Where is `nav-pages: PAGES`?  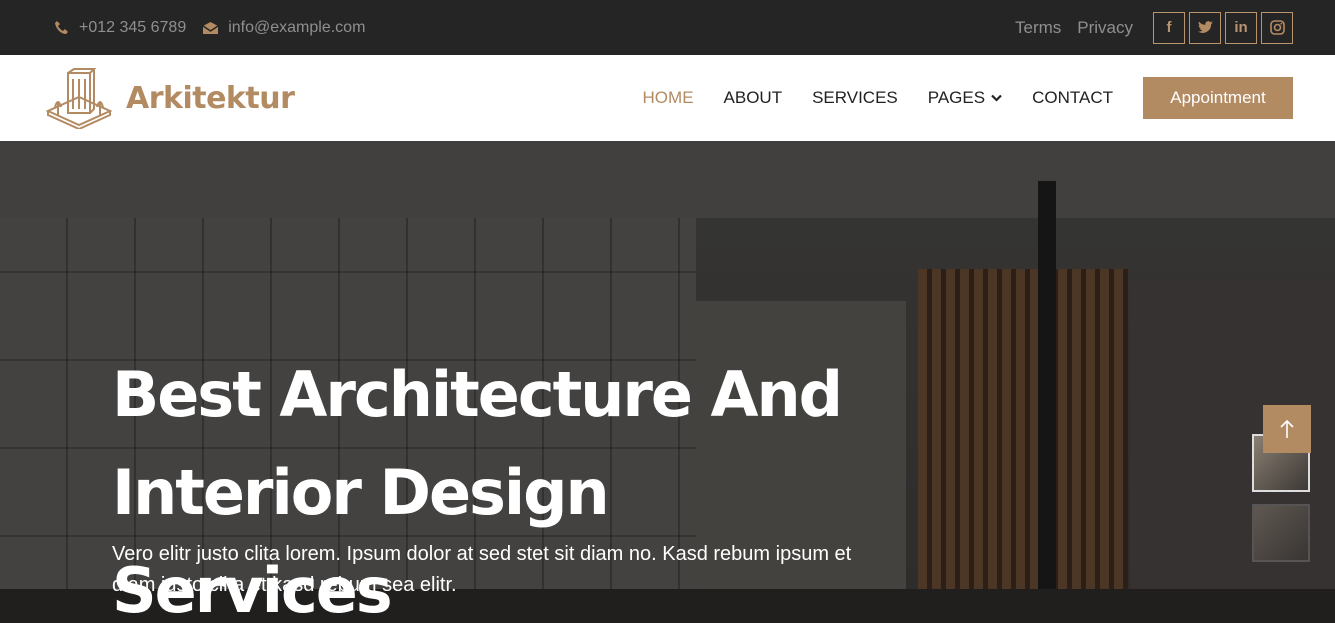 nav-pages: PAGES is located at coordinates (965, 98).